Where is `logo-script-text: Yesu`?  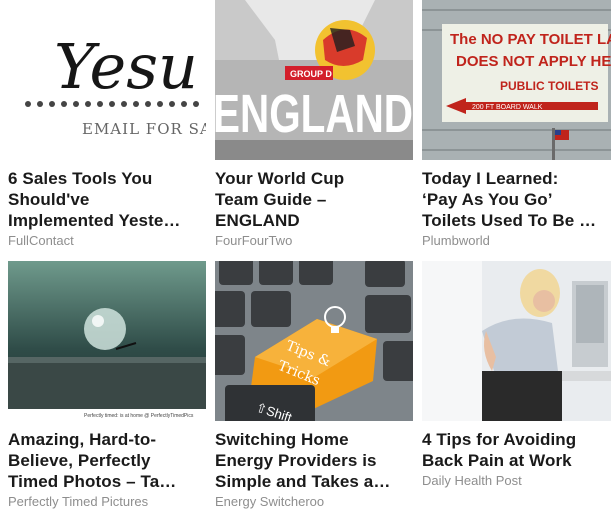 logo-script-text: Yesu is located at coordinates (126, 66).